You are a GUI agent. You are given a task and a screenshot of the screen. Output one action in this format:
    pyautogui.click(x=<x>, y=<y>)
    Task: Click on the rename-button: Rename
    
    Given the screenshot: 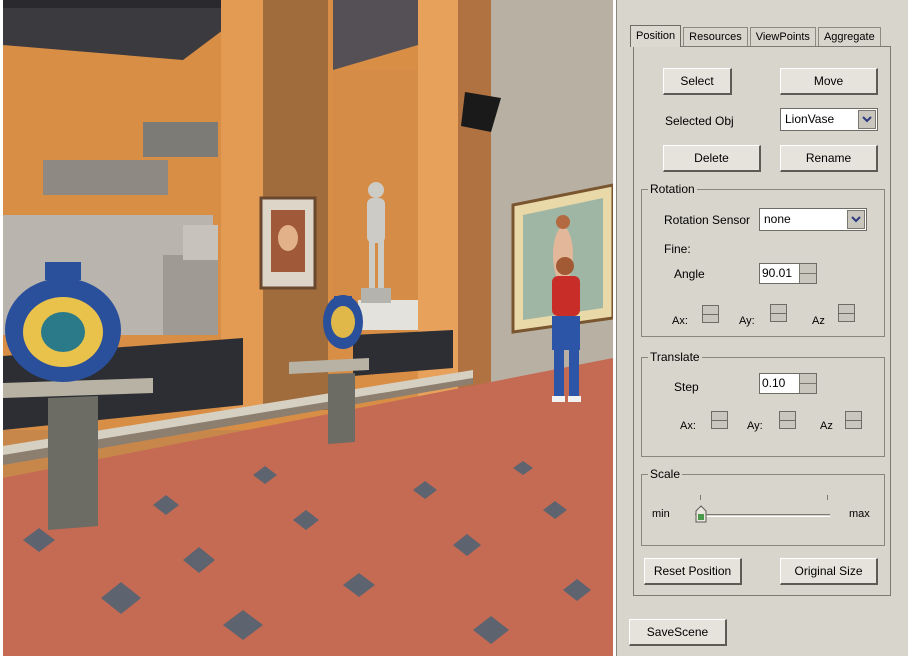 What is the action you would take?
    pyautogui.click(x=829, y=158)
    